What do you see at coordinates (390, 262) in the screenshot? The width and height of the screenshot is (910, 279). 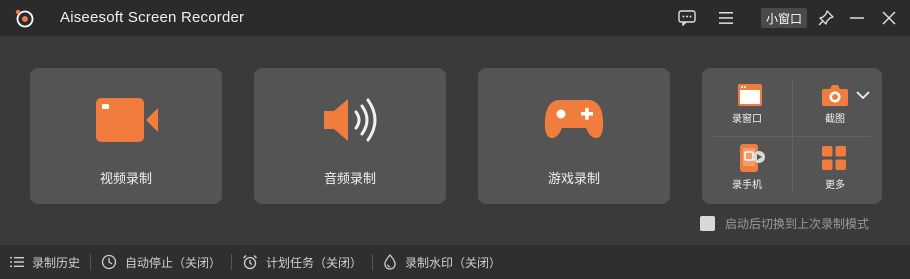 I see `water-drop-icon` at bounding box center [390, 262].